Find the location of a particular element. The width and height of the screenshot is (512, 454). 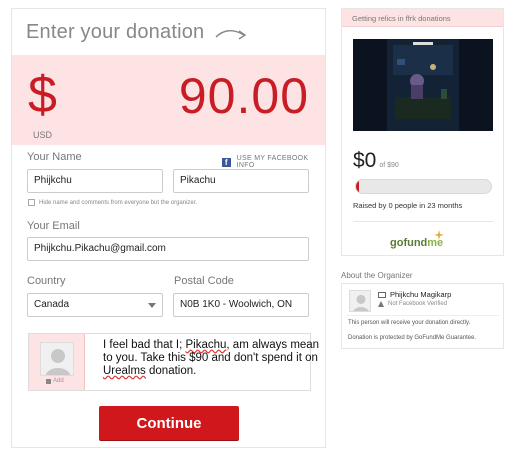

logo-text-gofund: gofund is located at coordinates (409, 243).